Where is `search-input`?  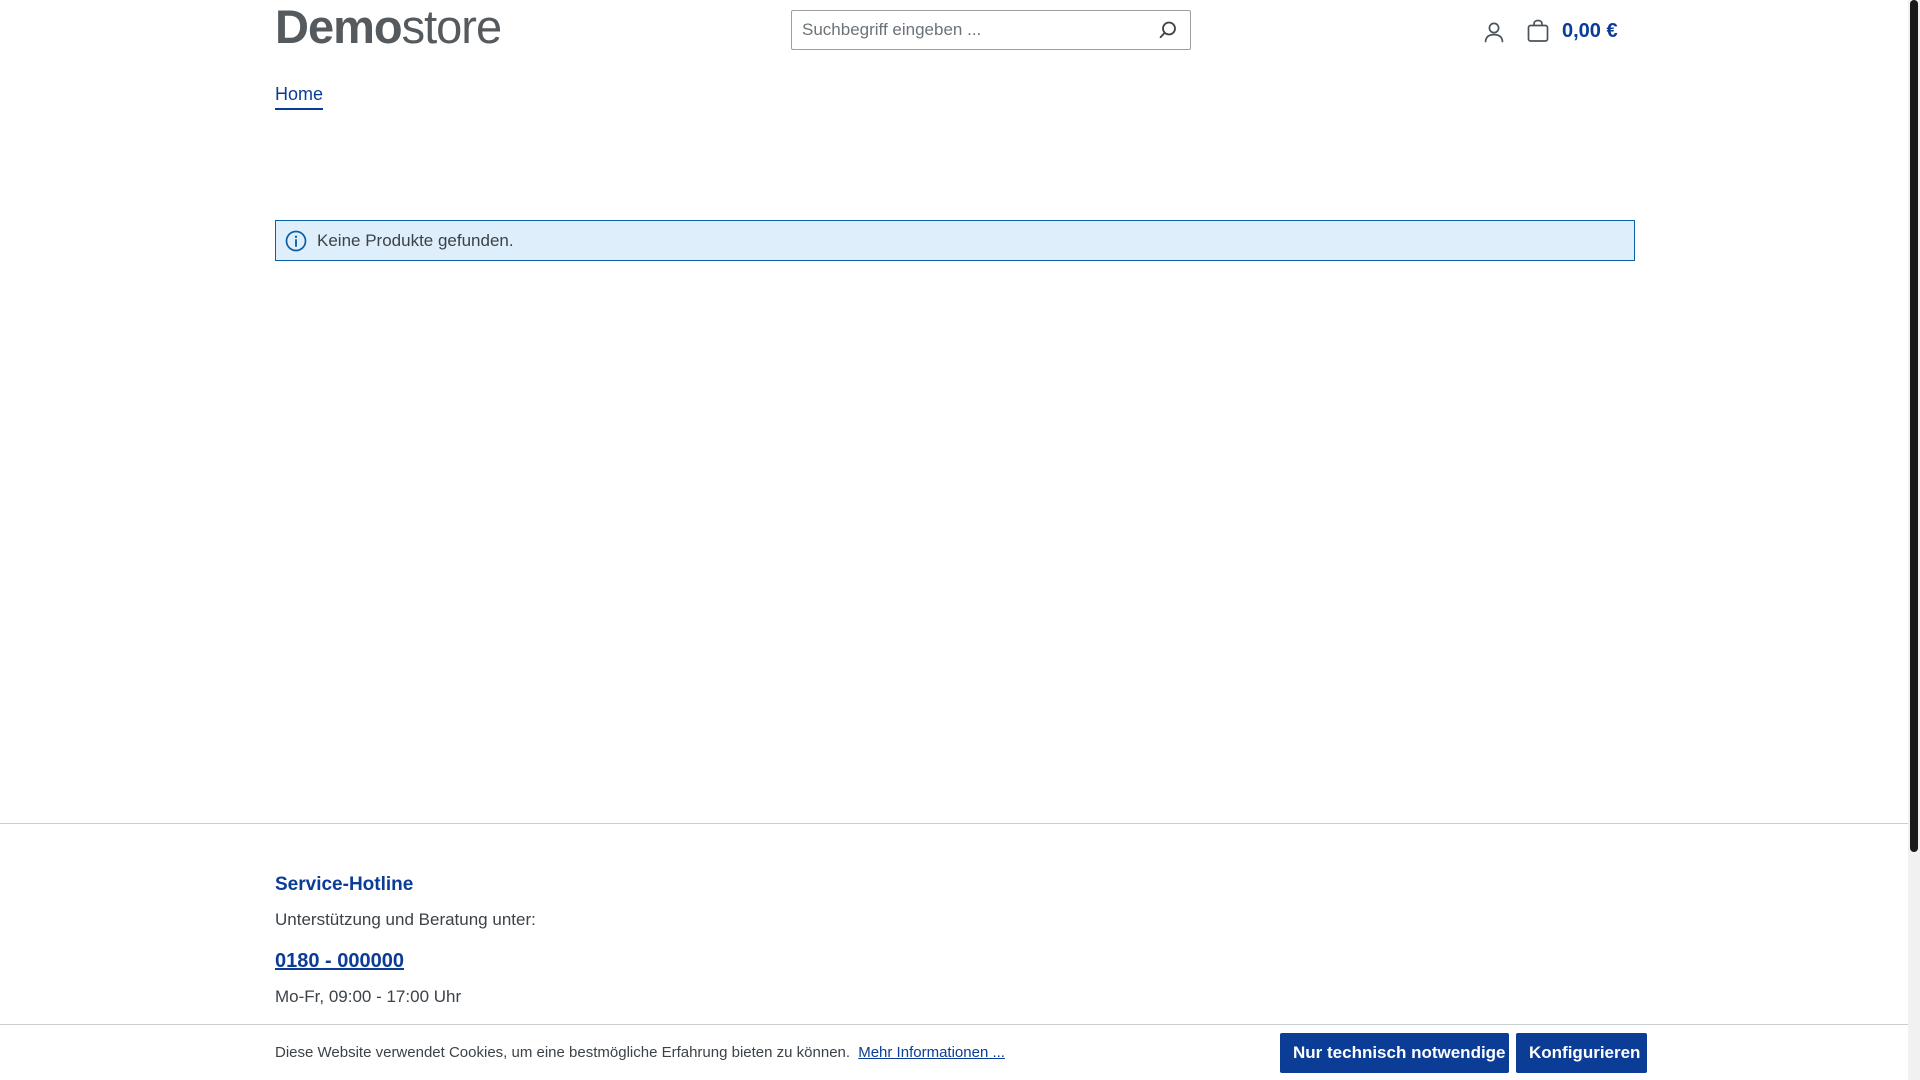 search-input is located at coordinates (969, 30).